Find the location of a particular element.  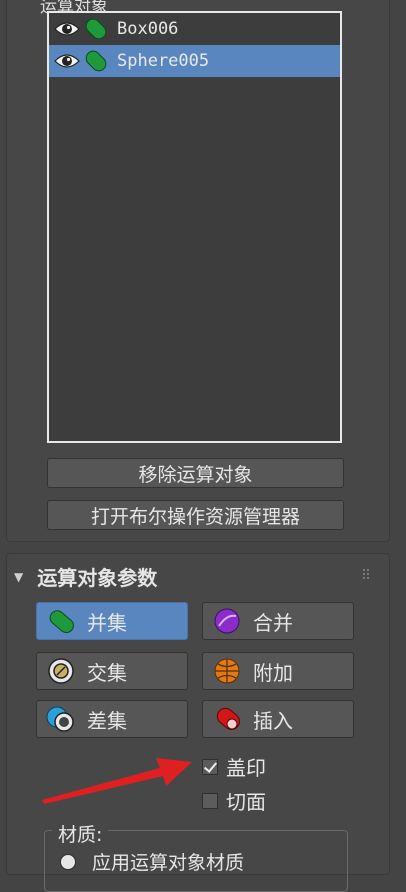

apply-operand-material-radio is located at coordinates (68, 861).